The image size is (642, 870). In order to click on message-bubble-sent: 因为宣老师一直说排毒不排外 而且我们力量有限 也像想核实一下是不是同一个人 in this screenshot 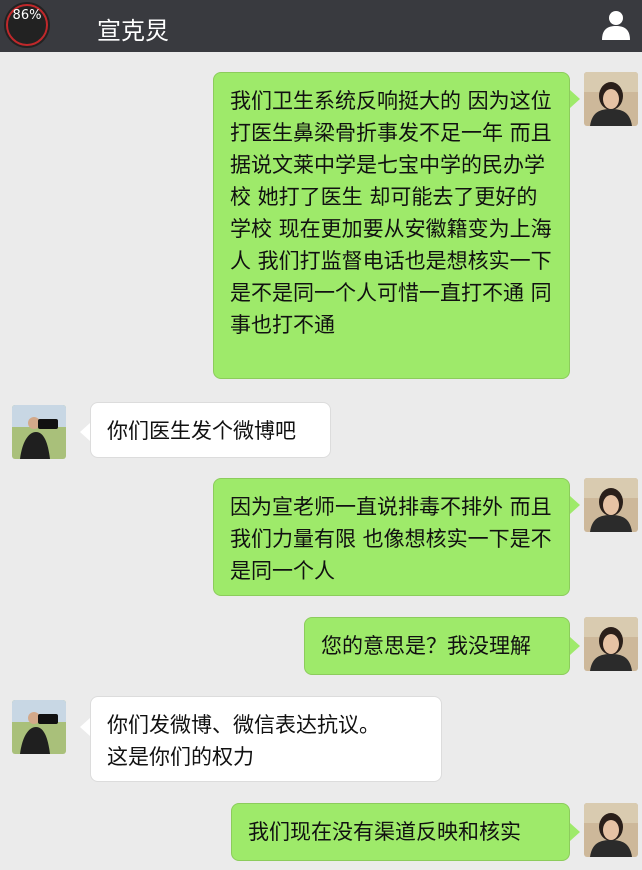, I will do `click(391, 537)`.